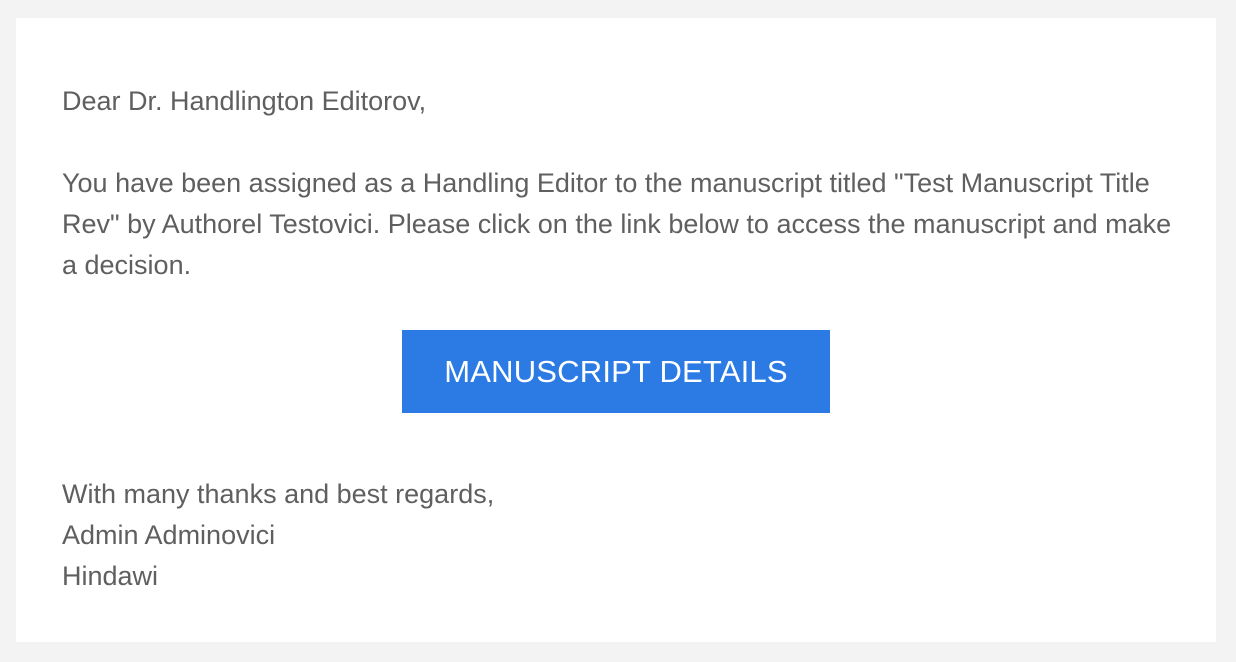 The width and height of the screenshot is (1236, 662). I want to click on email-closing: With many thanks and best regards,, so click(278, 494).